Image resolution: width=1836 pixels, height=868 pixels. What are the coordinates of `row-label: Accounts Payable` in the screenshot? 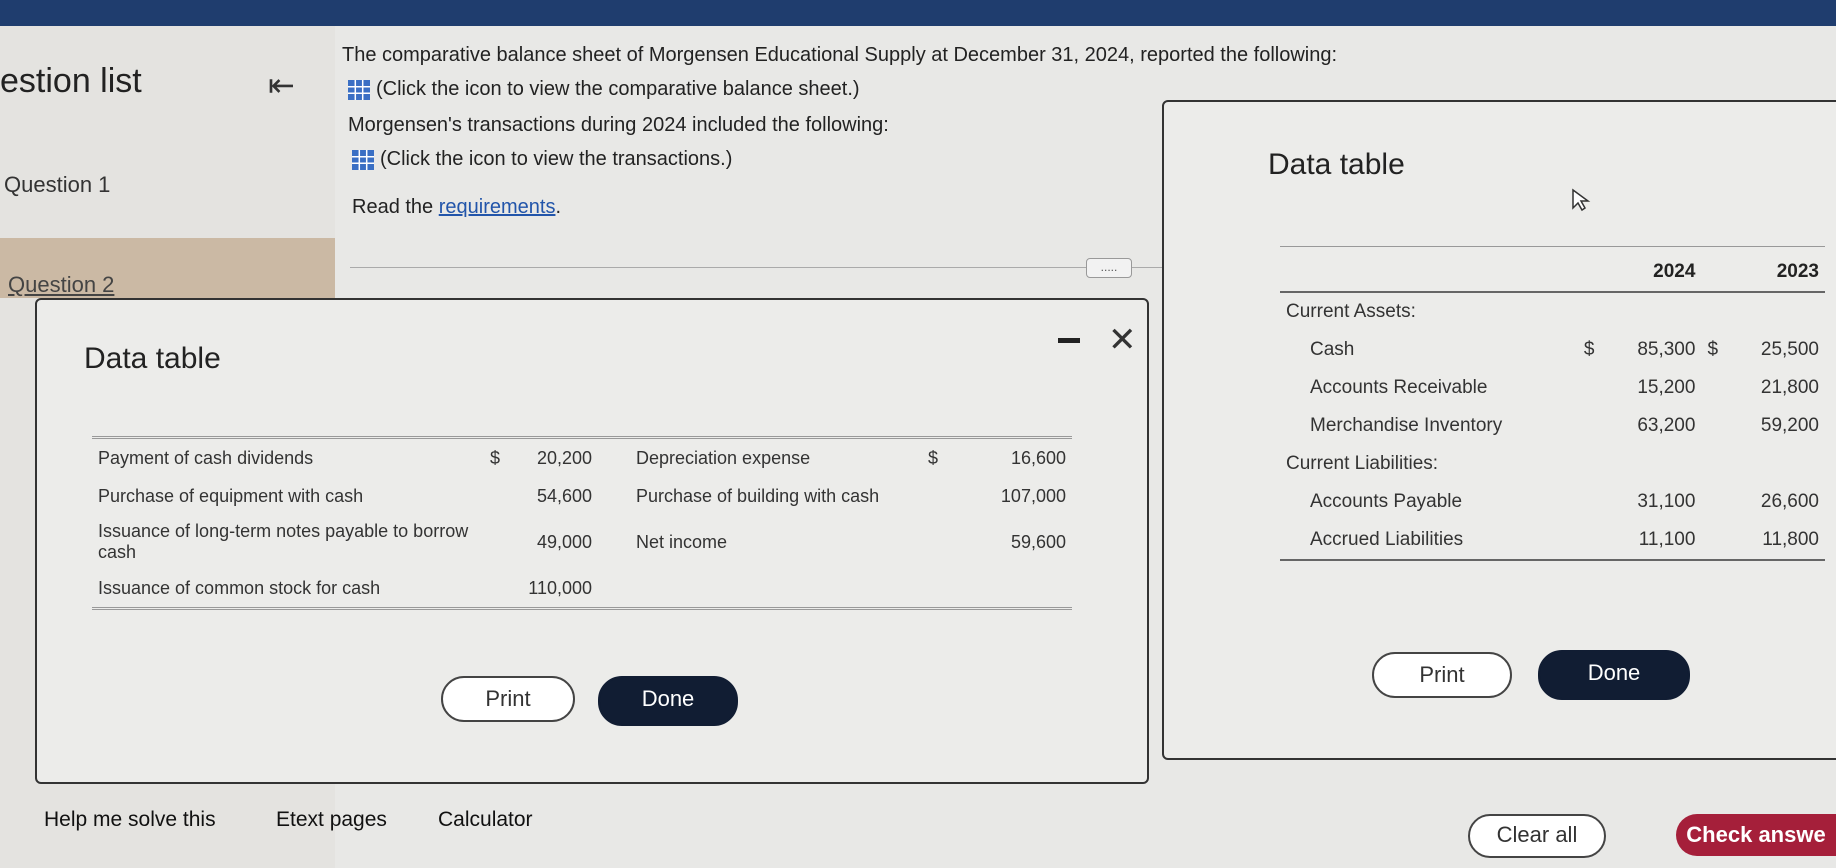 It's located at (1386, 501).